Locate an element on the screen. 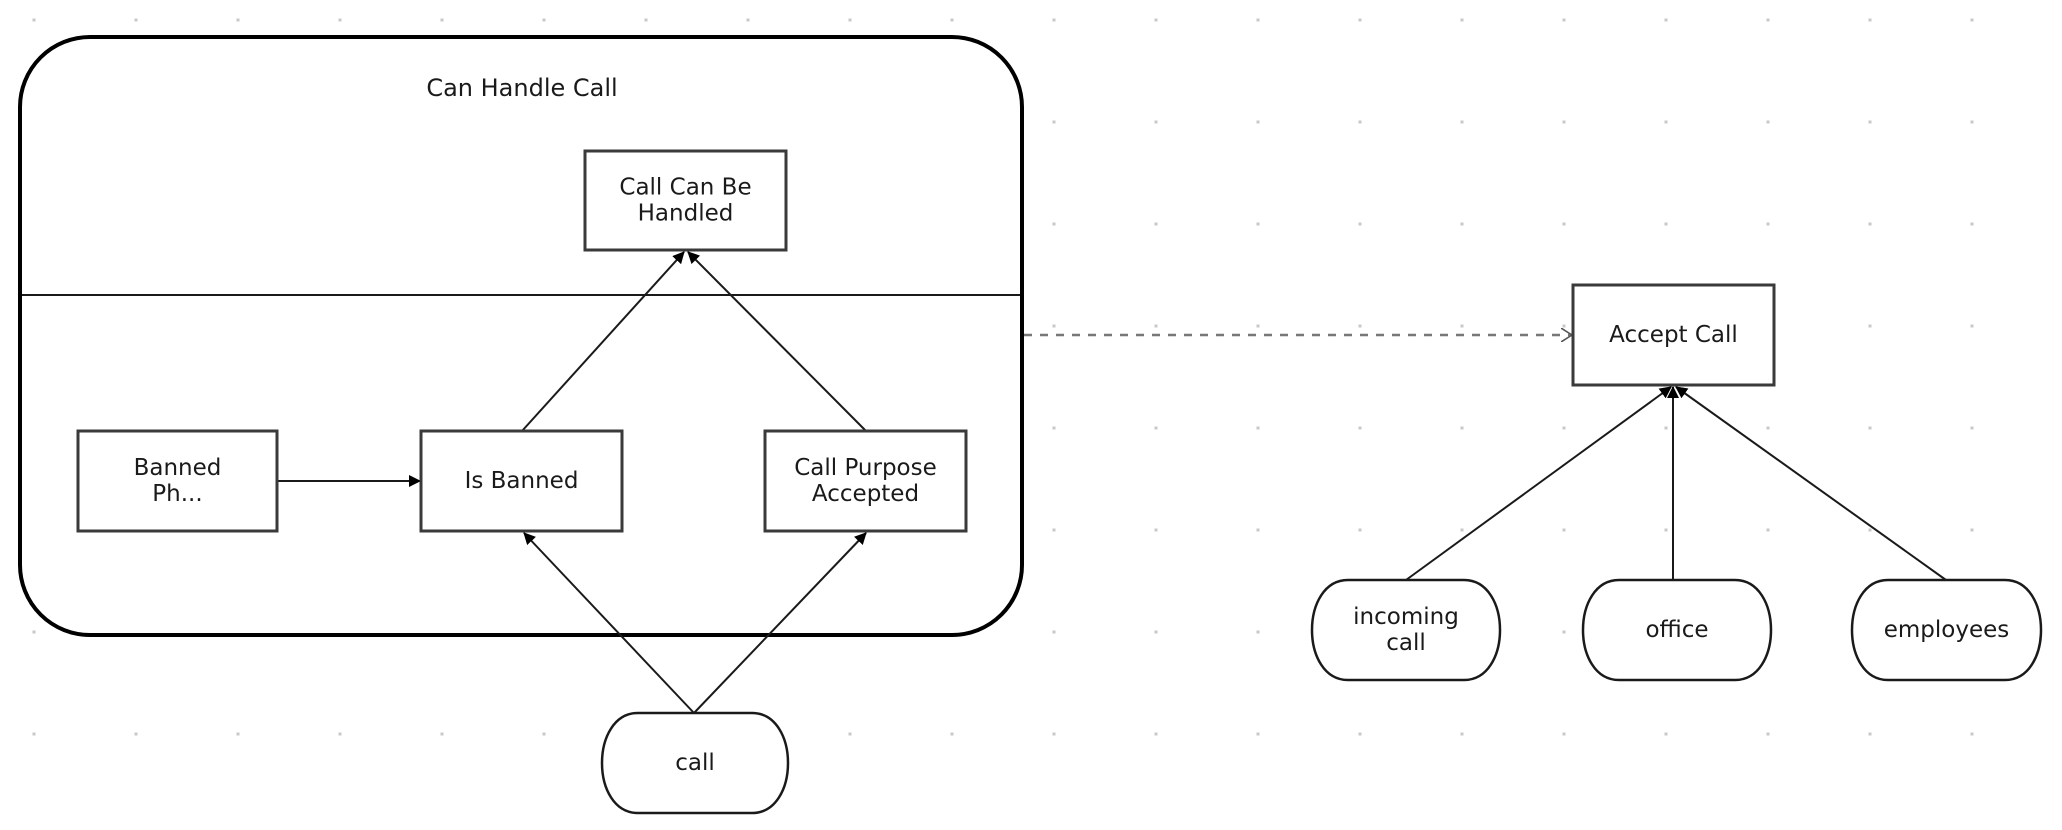  node-label: Accepted is located at coordinates (865, 494).